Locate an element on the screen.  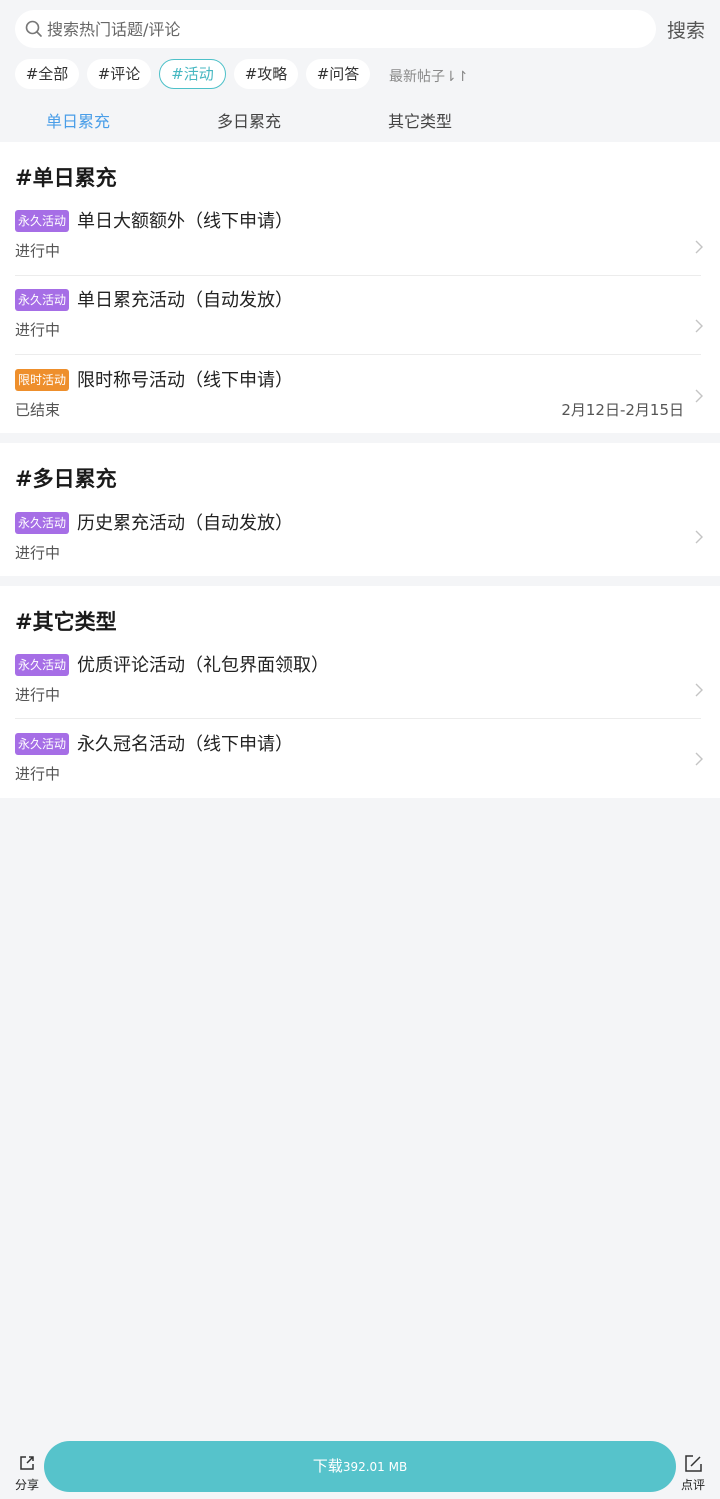
section-title: #其它类型 is located at coordinates (66, 622).